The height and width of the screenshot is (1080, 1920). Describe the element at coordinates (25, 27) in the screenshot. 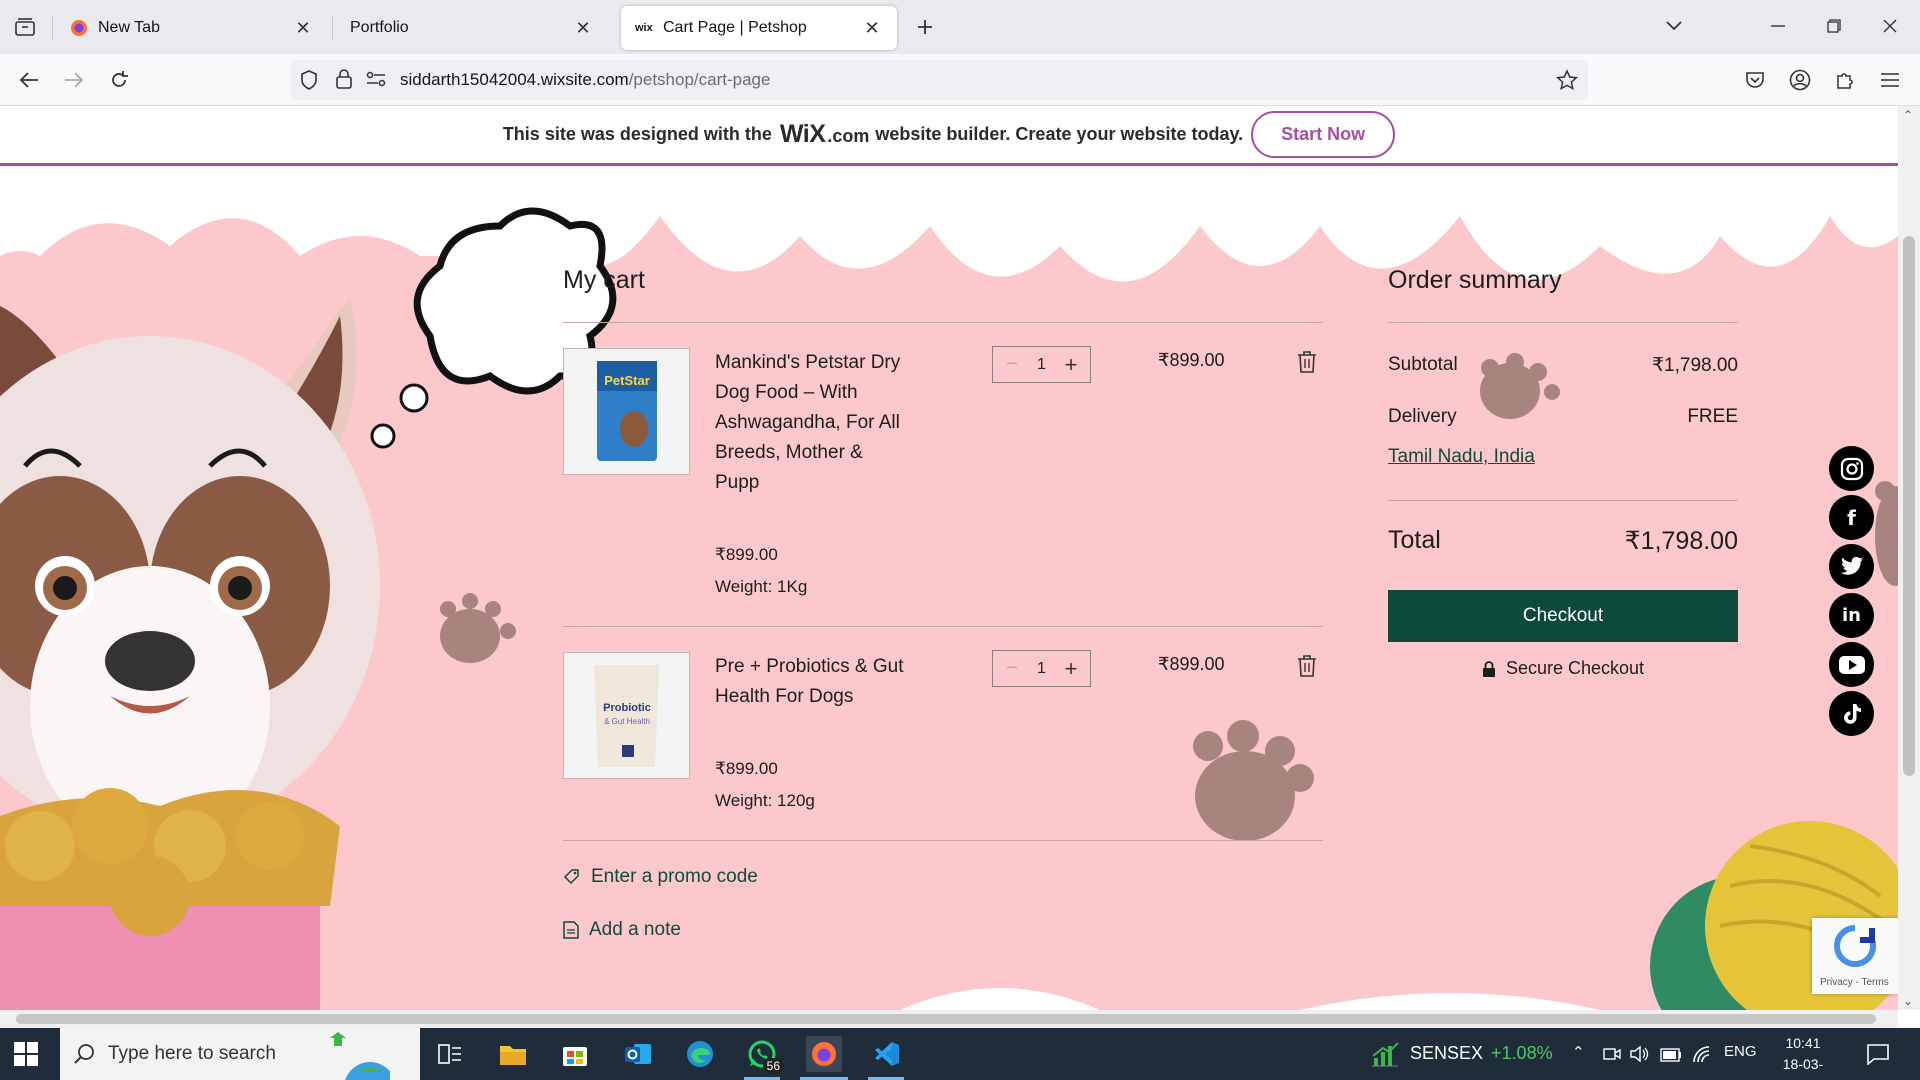

I see `tab-list-icon` at that location.